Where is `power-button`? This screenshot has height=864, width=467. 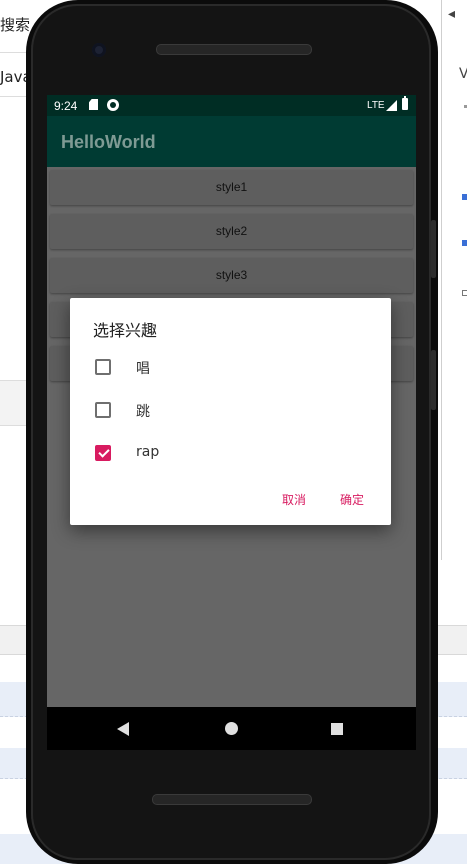 power-button is located at coordinates (433, 249).